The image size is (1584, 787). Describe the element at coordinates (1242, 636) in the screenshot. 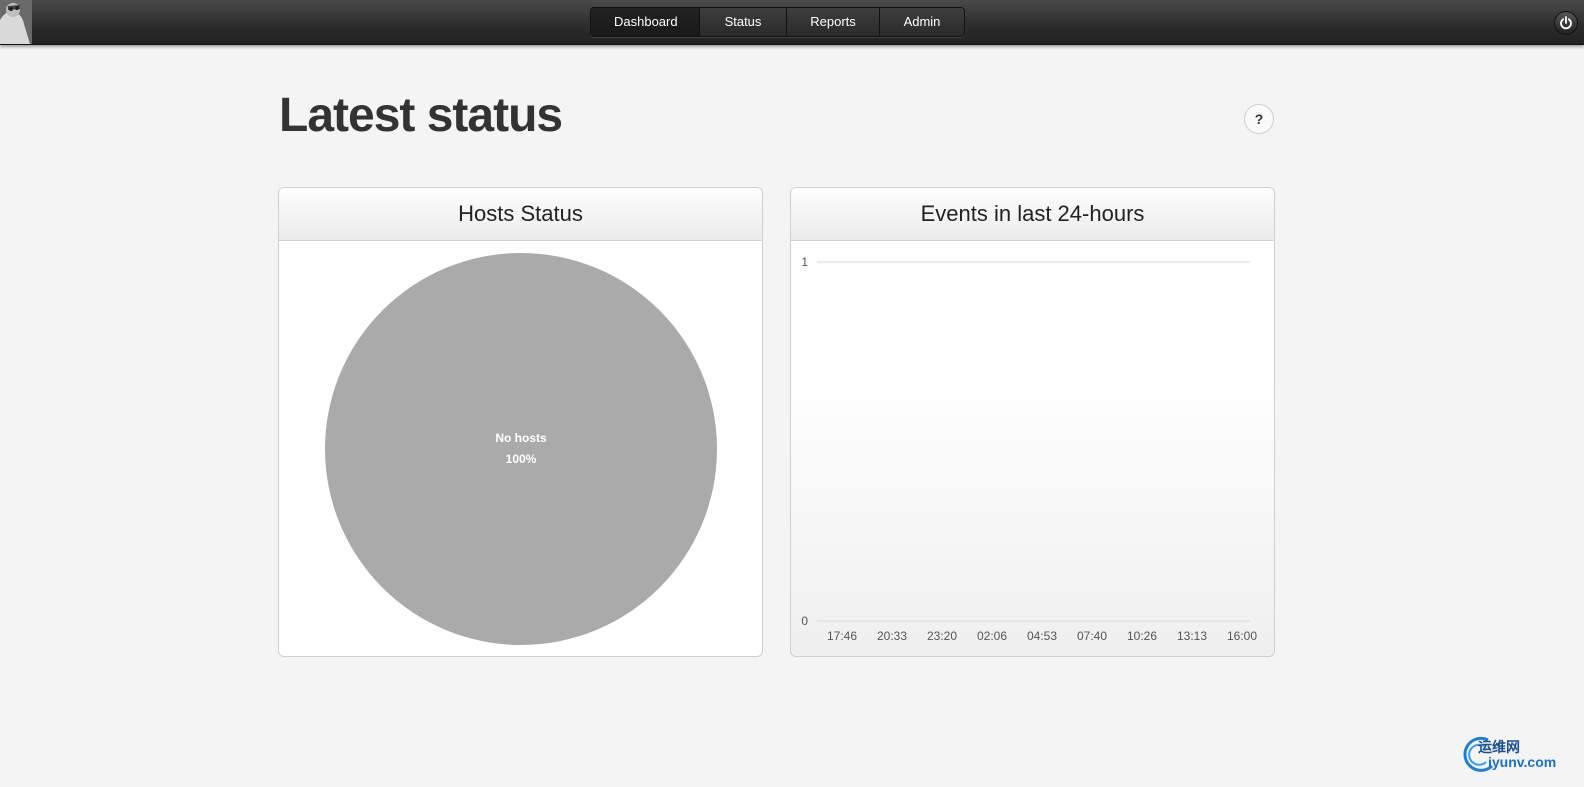

I see `x-tick-label: 16:00` at that location.